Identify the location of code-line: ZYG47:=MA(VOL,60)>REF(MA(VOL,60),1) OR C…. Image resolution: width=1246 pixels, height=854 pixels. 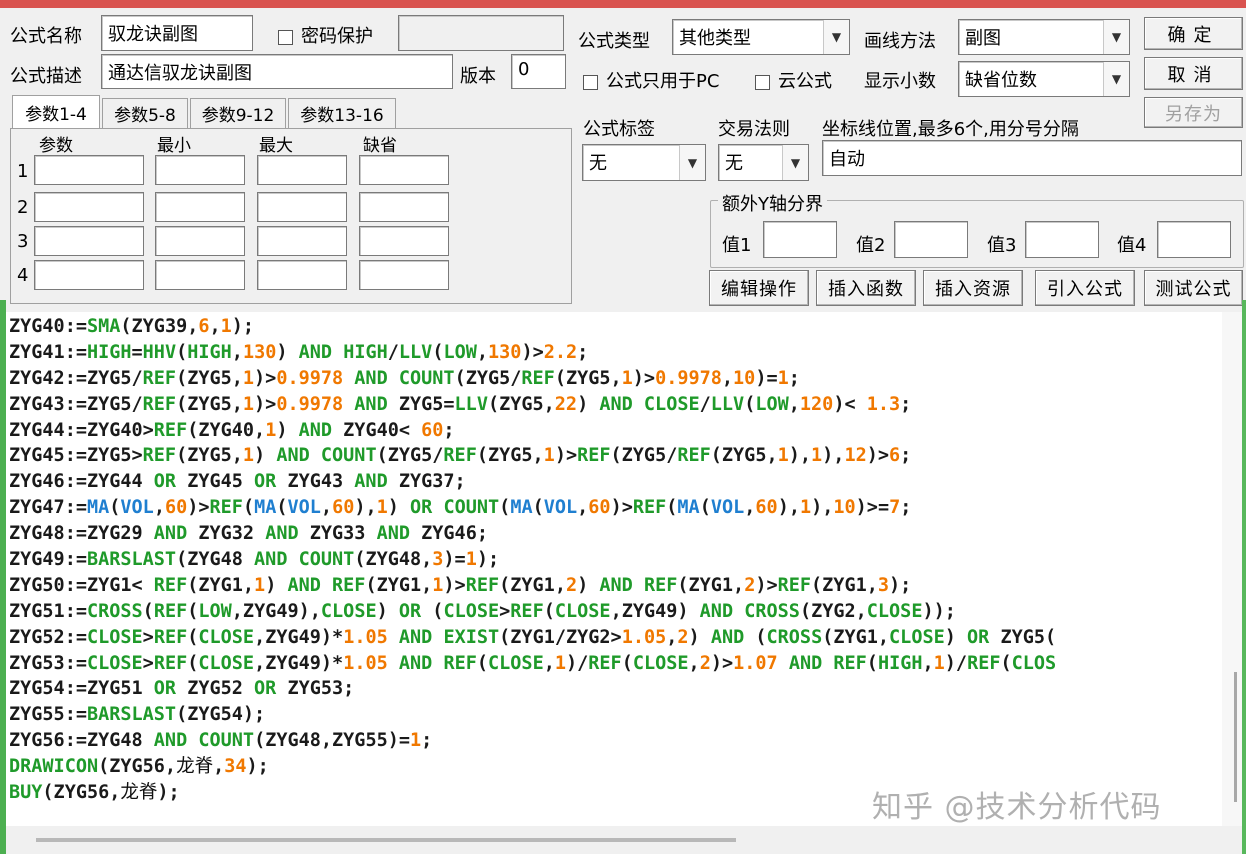
(615, 508).